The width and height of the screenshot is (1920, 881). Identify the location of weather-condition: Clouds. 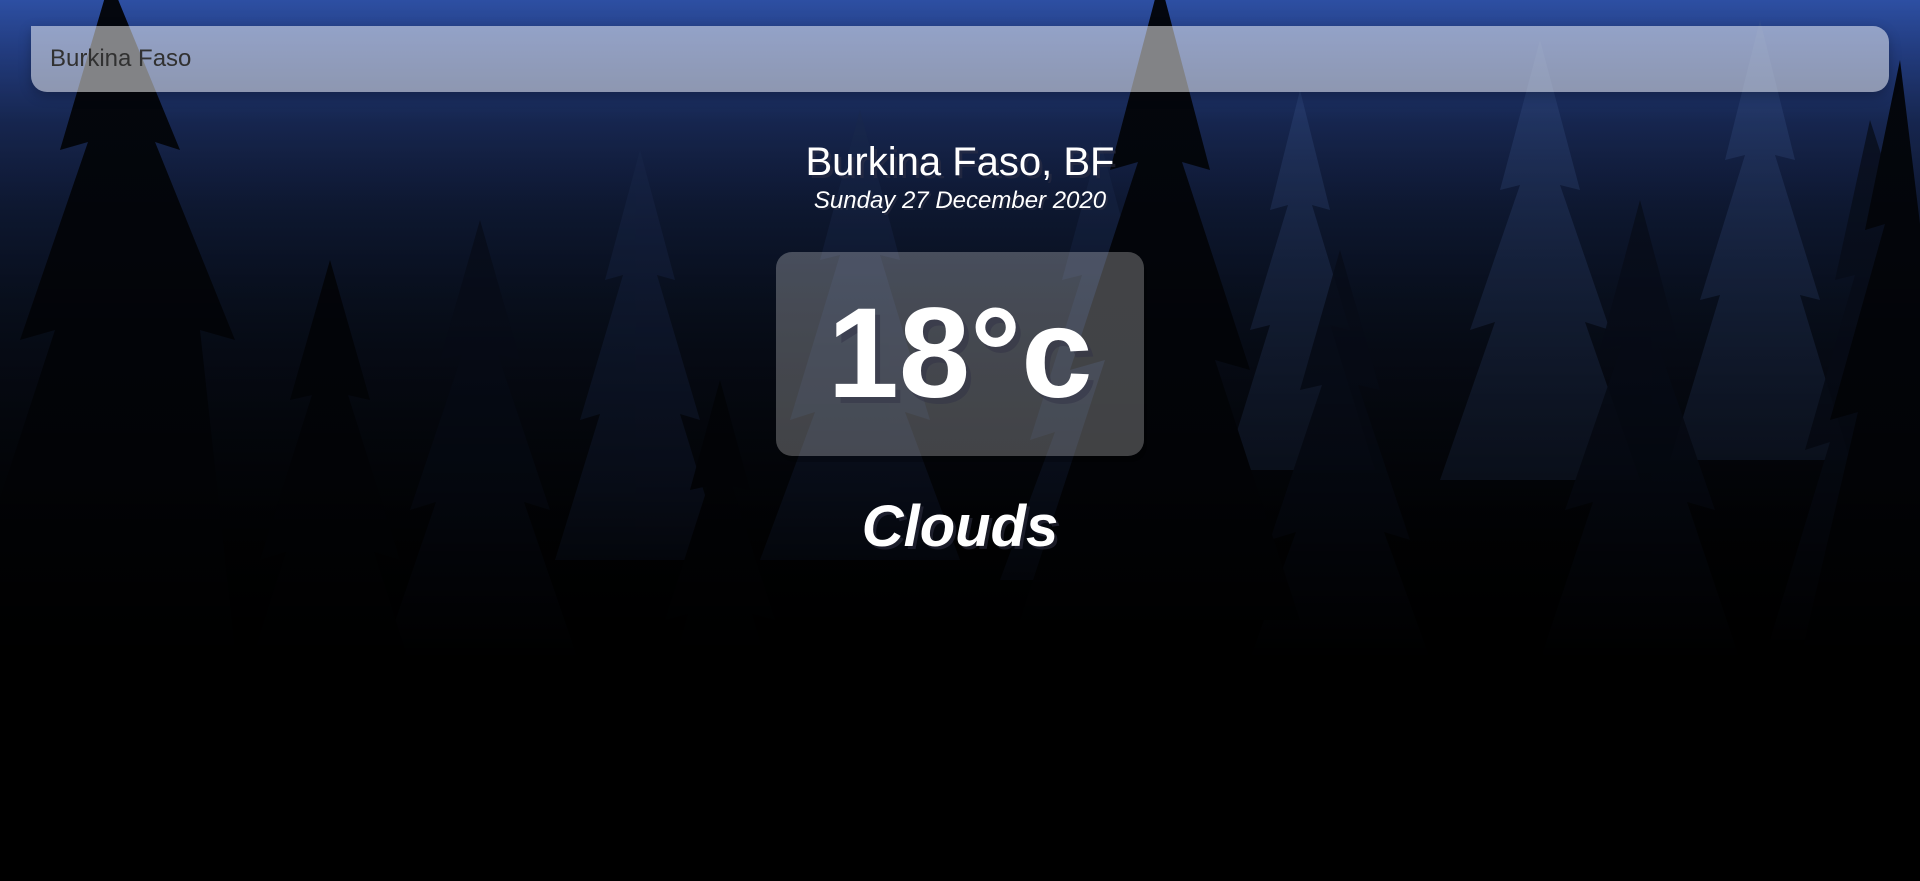
(960, 526).